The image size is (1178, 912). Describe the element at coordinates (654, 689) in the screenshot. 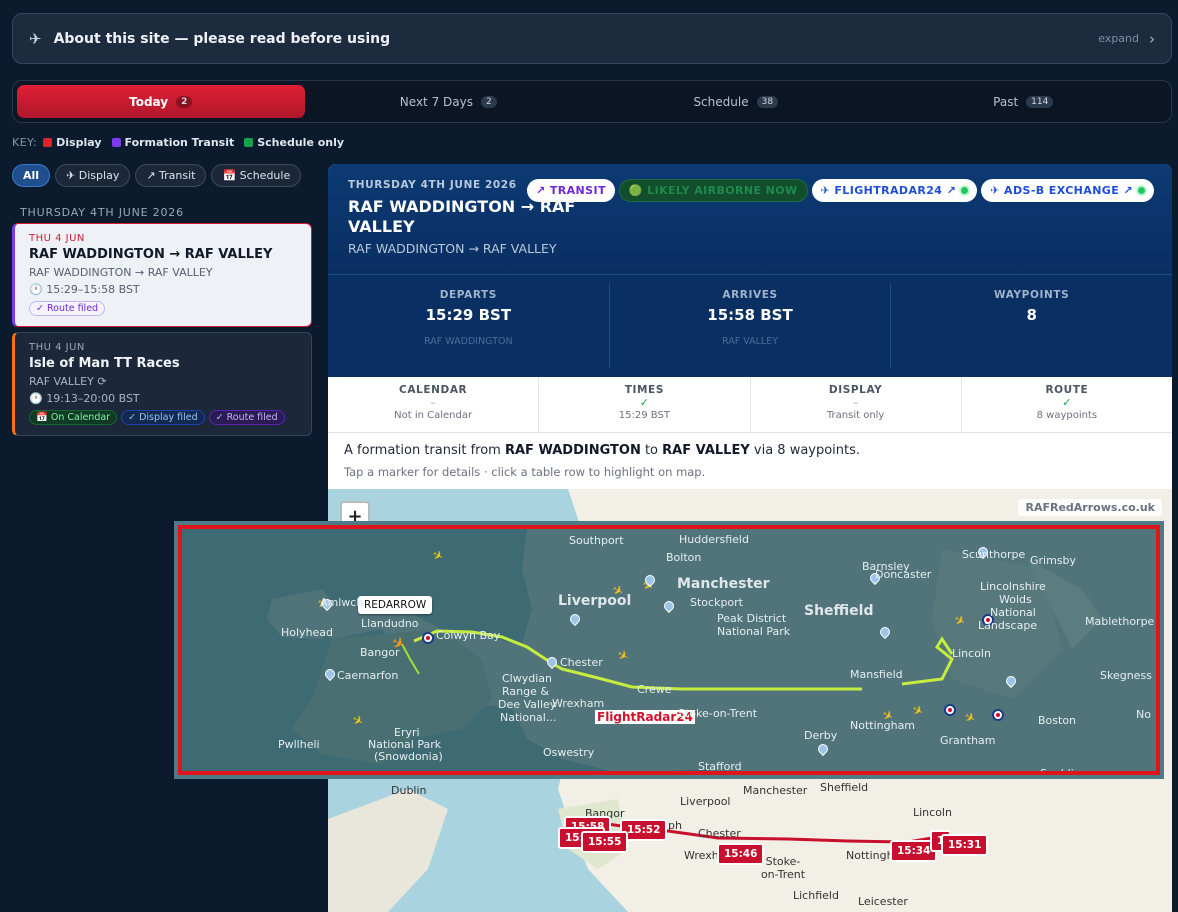

I see `place-label: Crewe` at that location.